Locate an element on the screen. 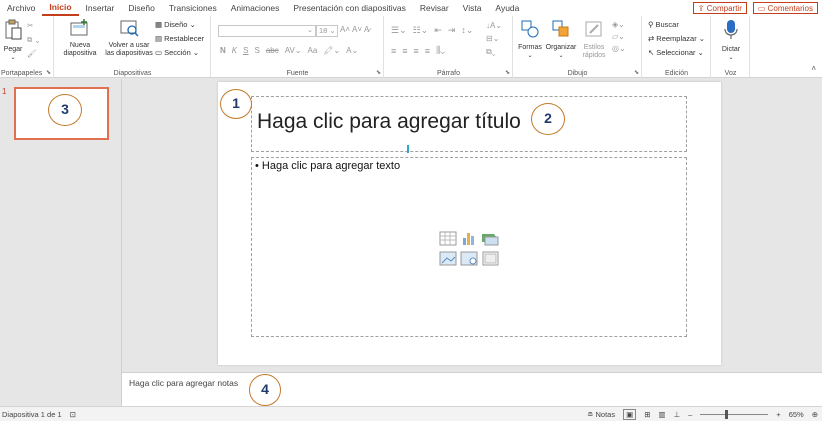  tab-revisar: Revisar is located at coordinates (434, 8).